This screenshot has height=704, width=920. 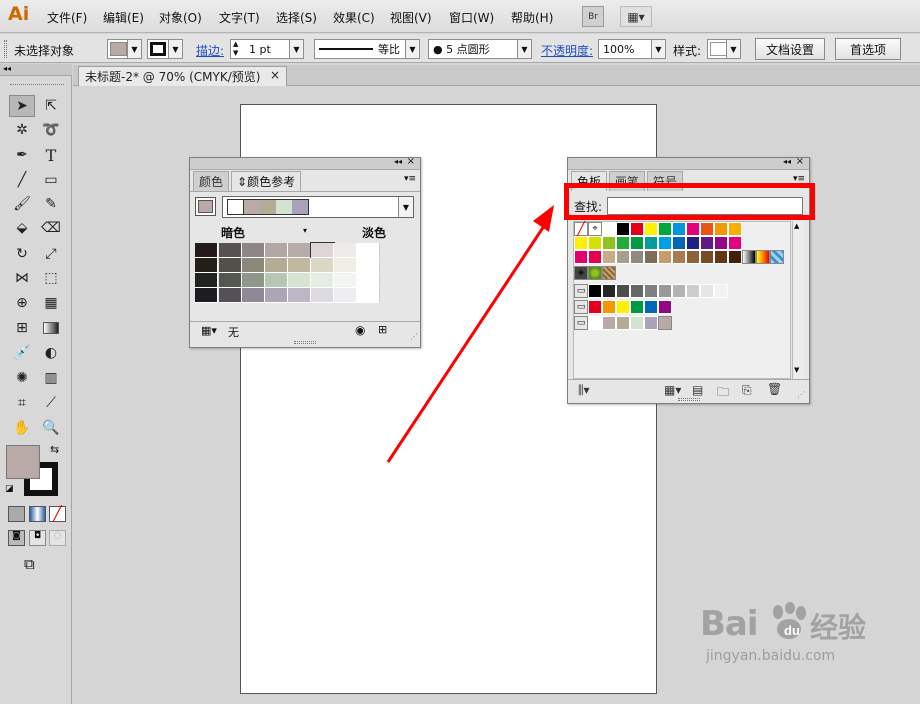 I want to click on screen-mode-icon: ⧉, so click(x=29, y=564).